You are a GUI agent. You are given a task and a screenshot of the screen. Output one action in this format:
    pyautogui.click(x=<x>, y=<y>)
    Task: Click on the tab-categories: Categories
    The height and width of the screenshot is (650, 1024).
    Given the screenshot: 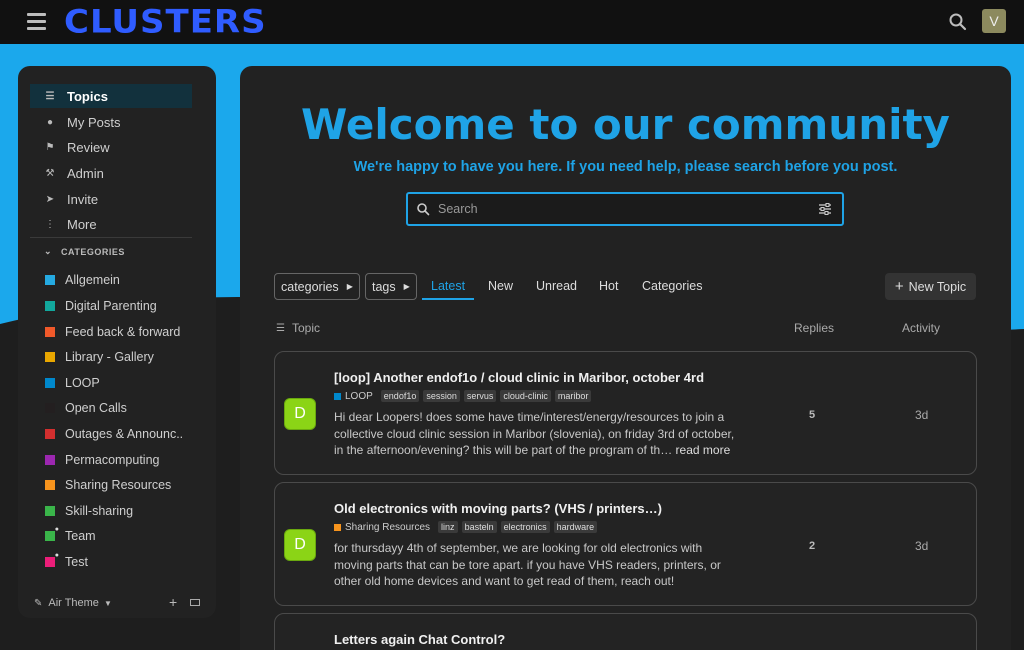 What is the action you would take?
    pyautogui.click(x=672, y=286)
    